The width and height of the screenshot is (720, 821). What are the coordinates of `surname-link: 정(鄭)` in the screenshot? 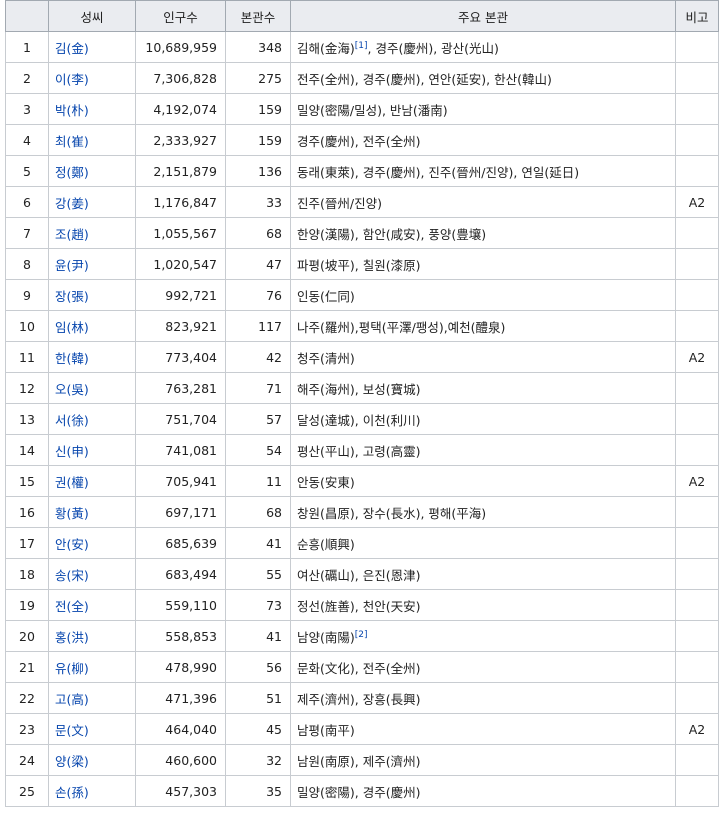 It's located at (72, 172).